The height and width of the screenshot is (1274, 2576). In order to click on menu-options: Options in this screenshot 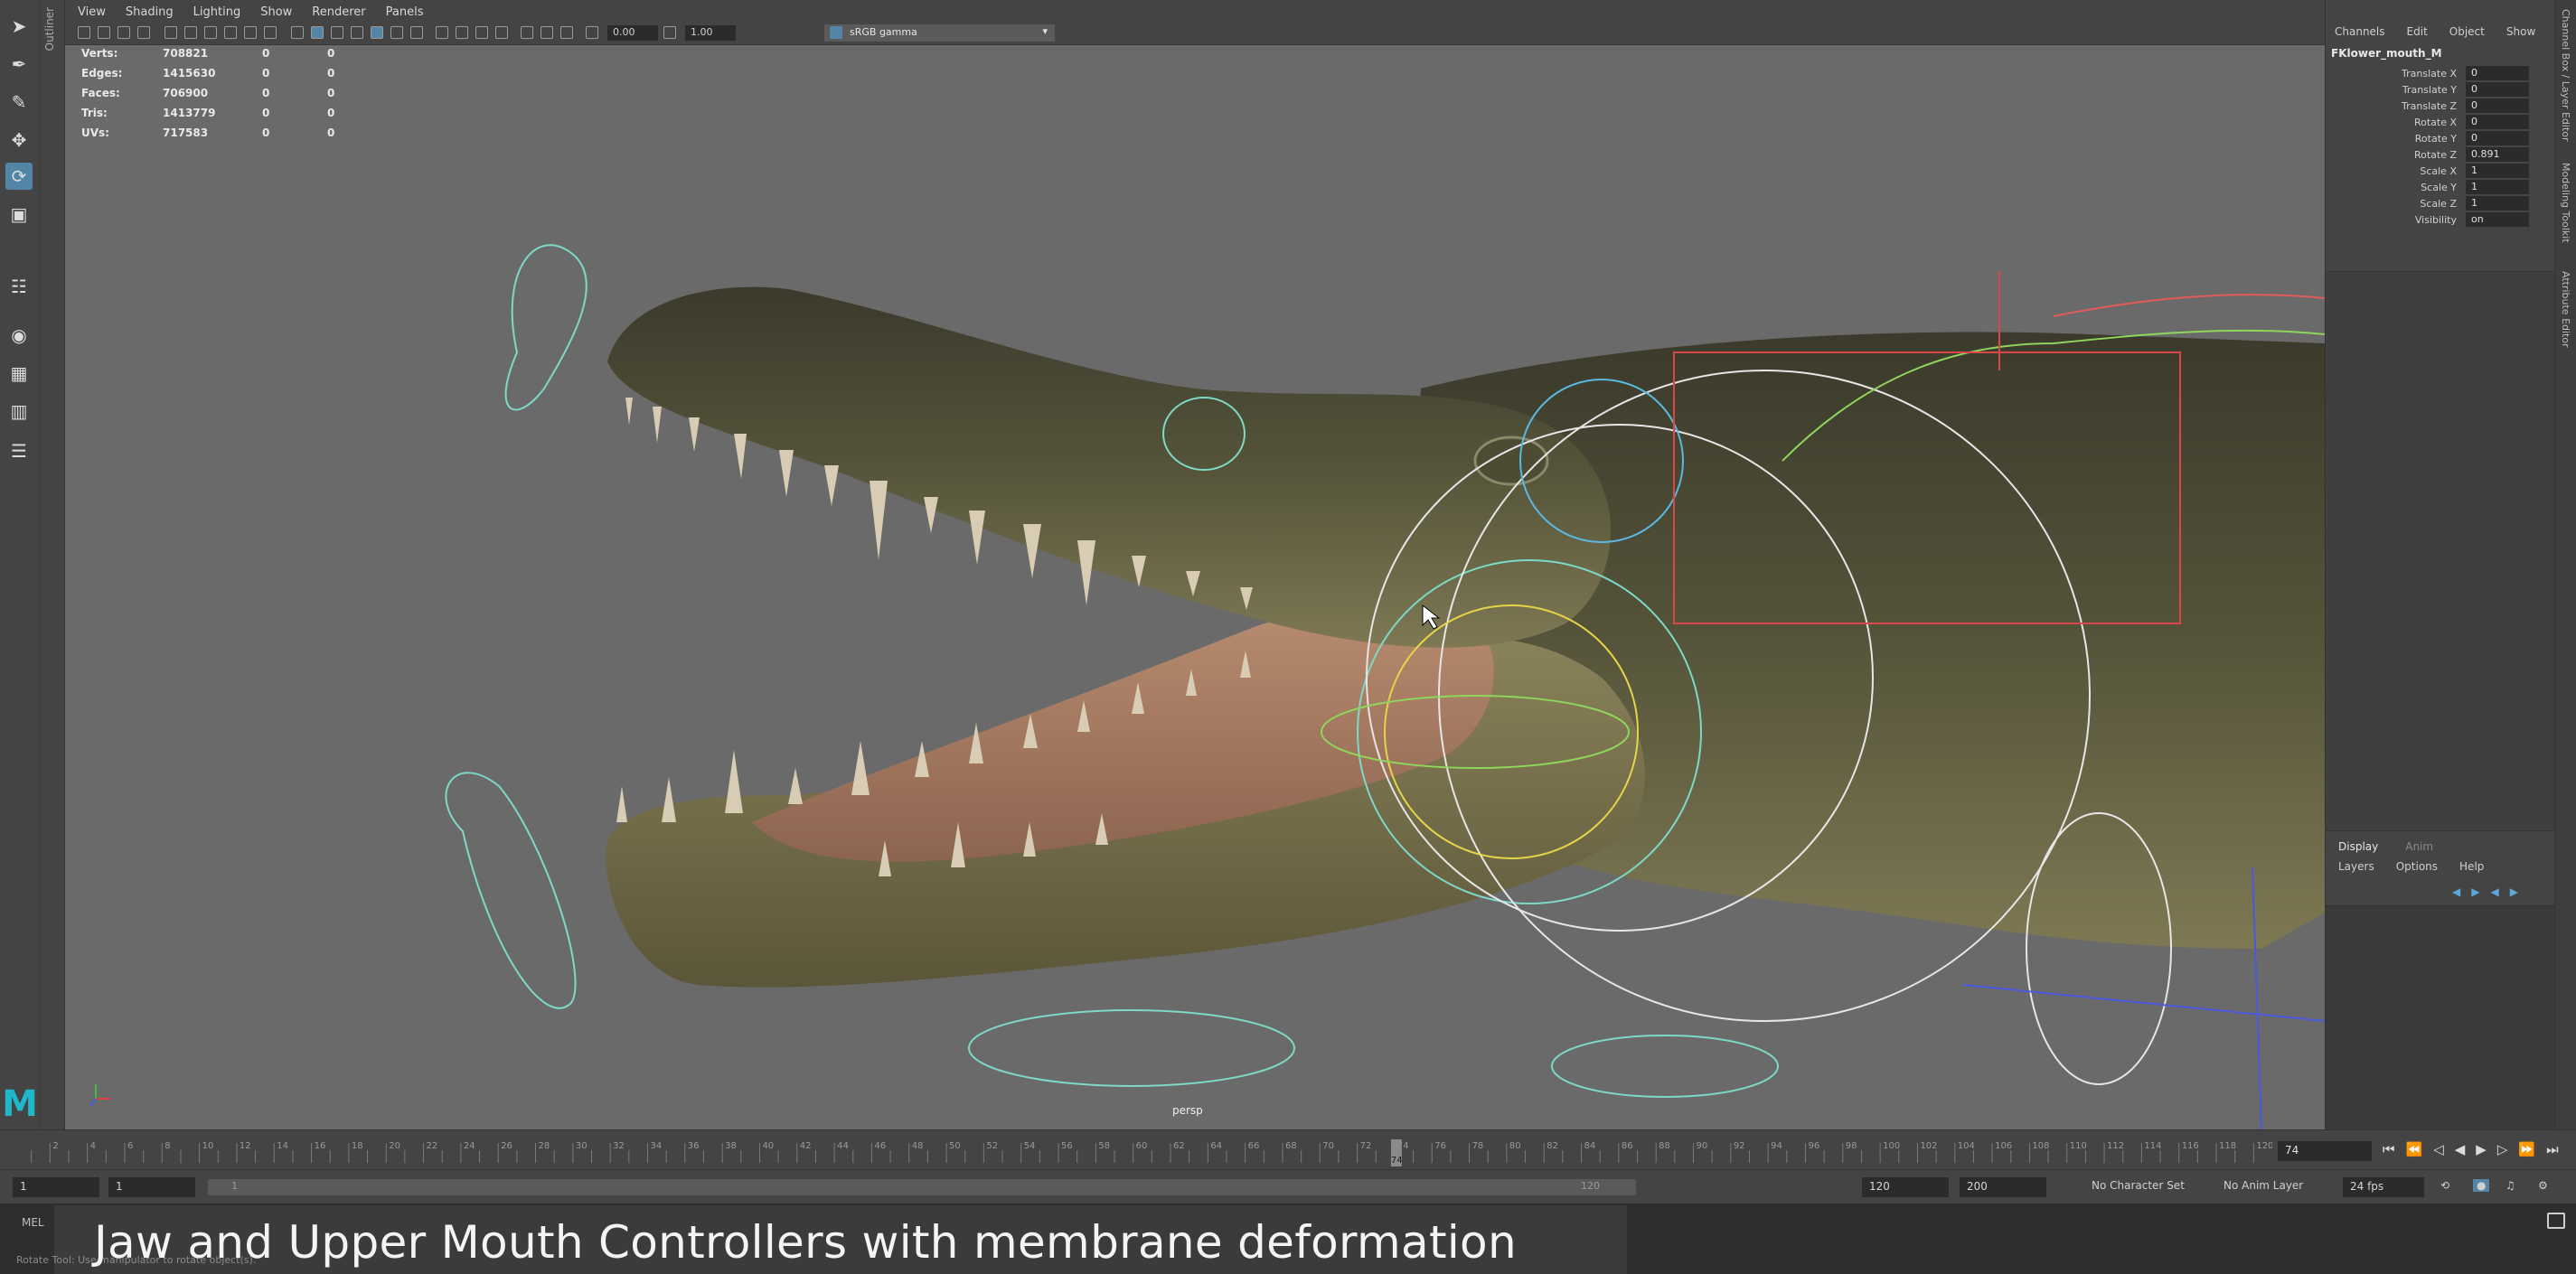, I will do `click(2417, 866)`.